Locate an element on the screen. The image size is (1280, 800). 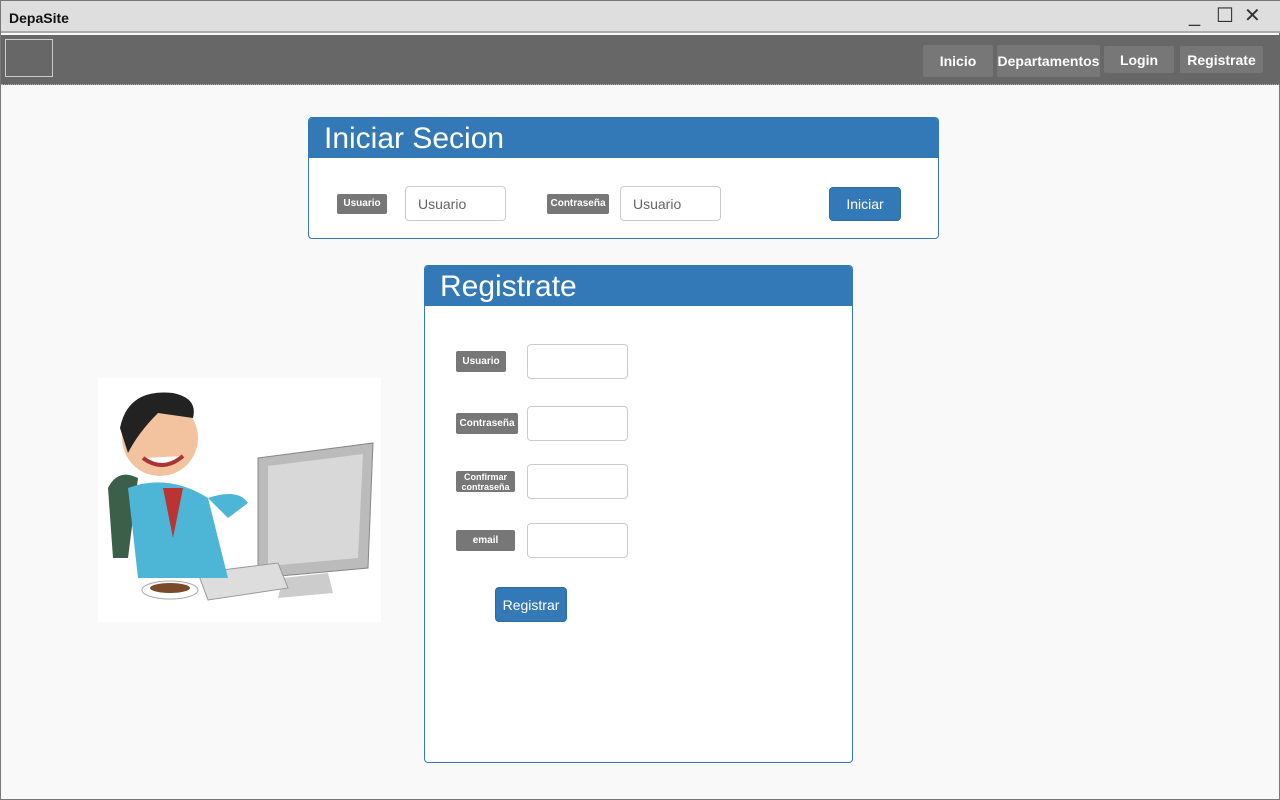
window-title: DepaSite is located at coordinates (39, 18).